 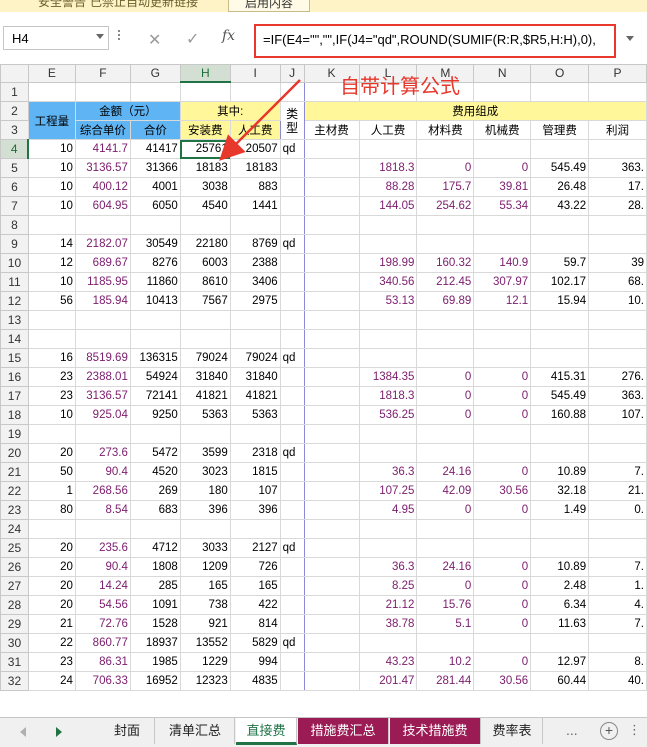 I want to click on row-header: 14, so click(x=14, y=339).